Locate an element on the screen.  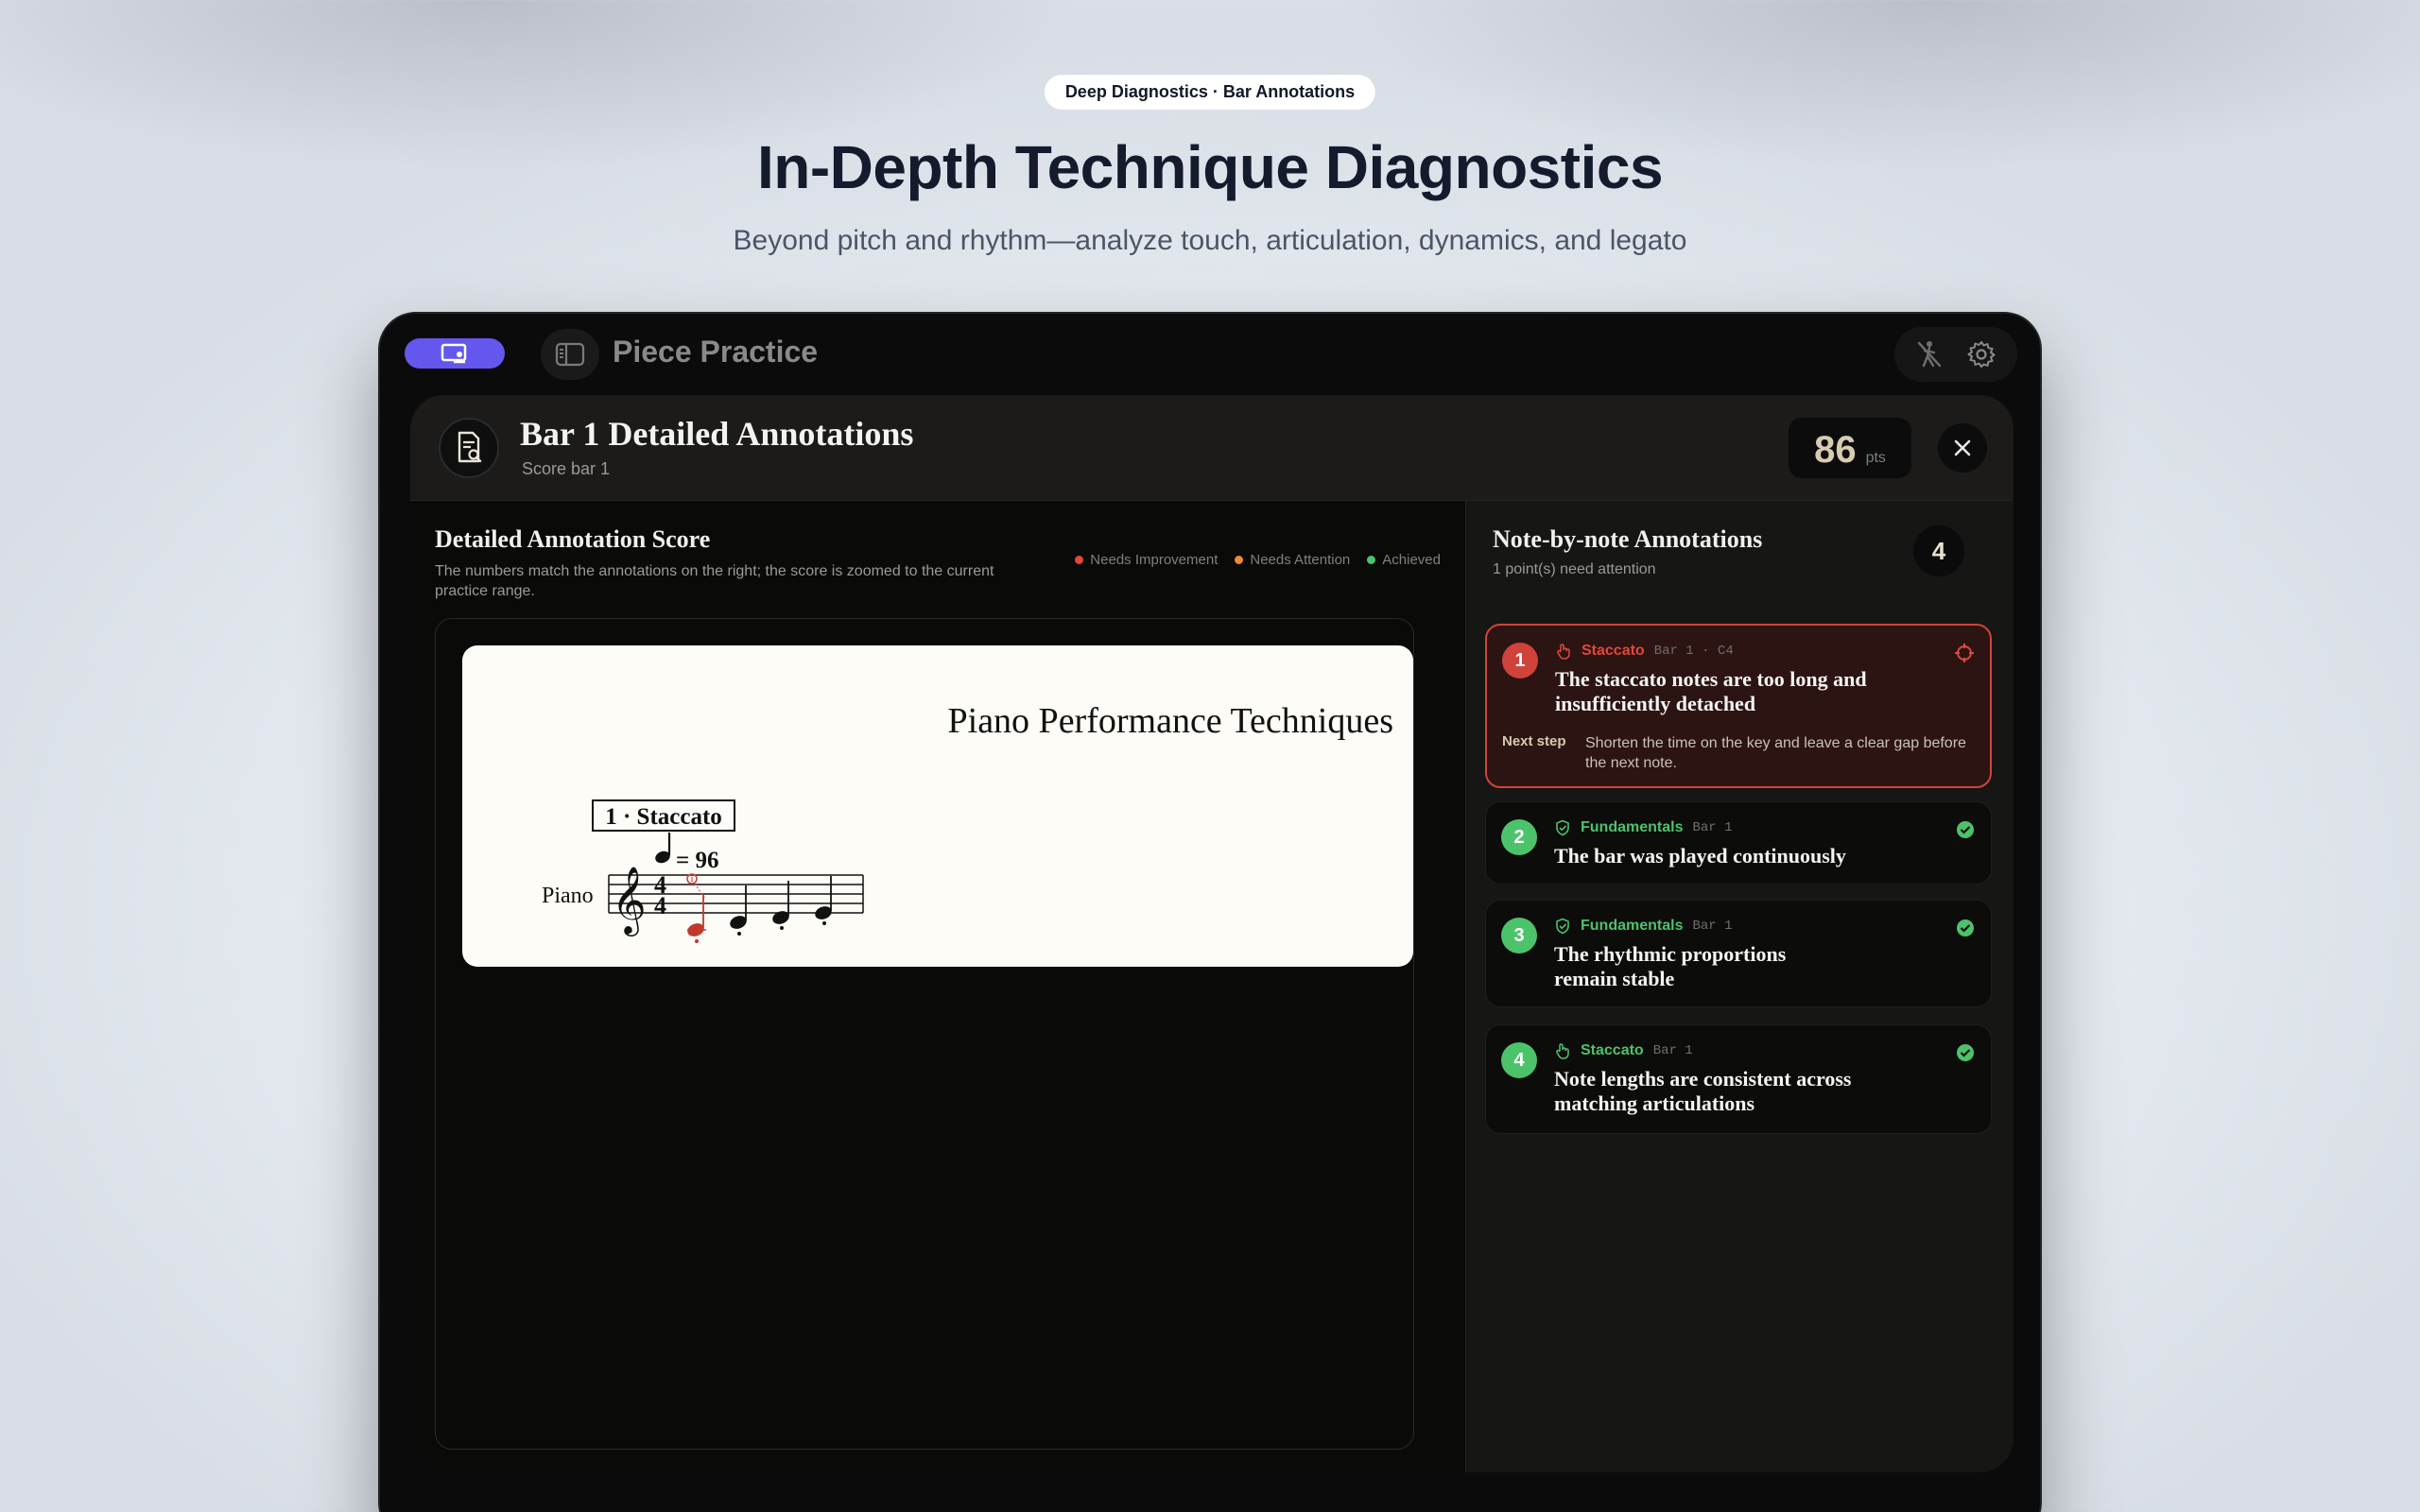
score-section-title: Detailed Annotation Score is located at coordinates (573, 539).